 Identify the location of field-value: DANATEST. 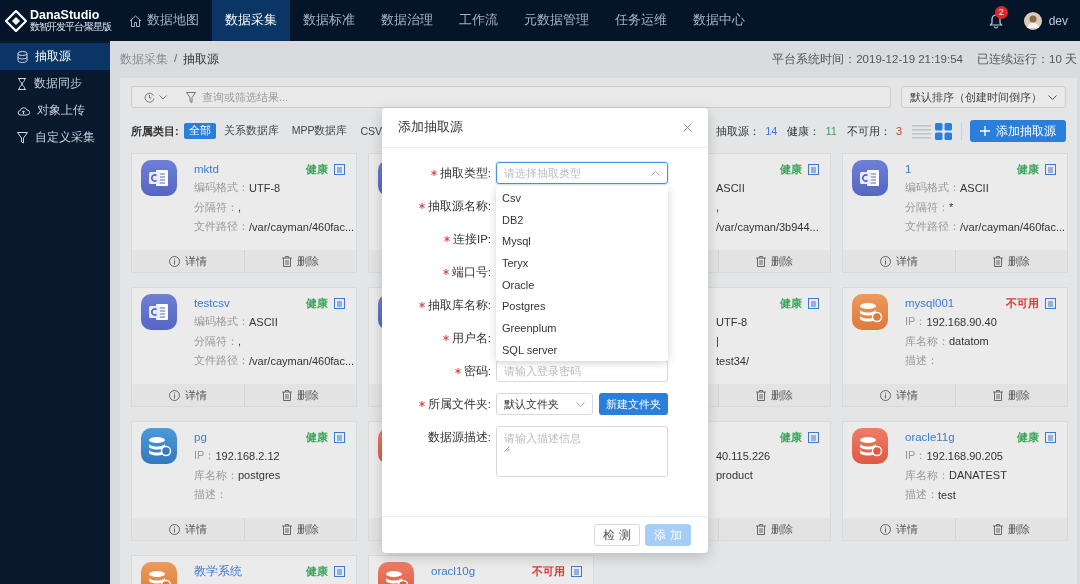
(978, 475).